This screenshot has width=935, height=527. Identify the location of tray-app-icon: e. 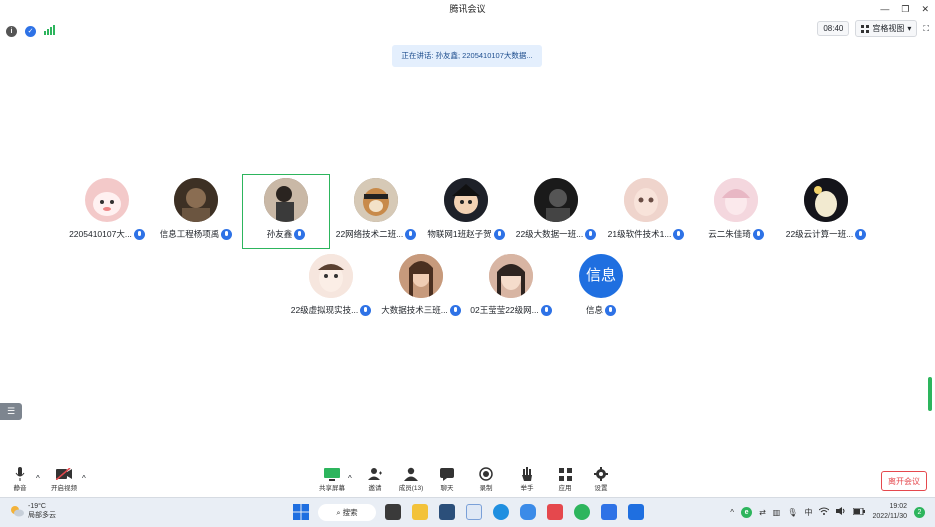
(747, 512).